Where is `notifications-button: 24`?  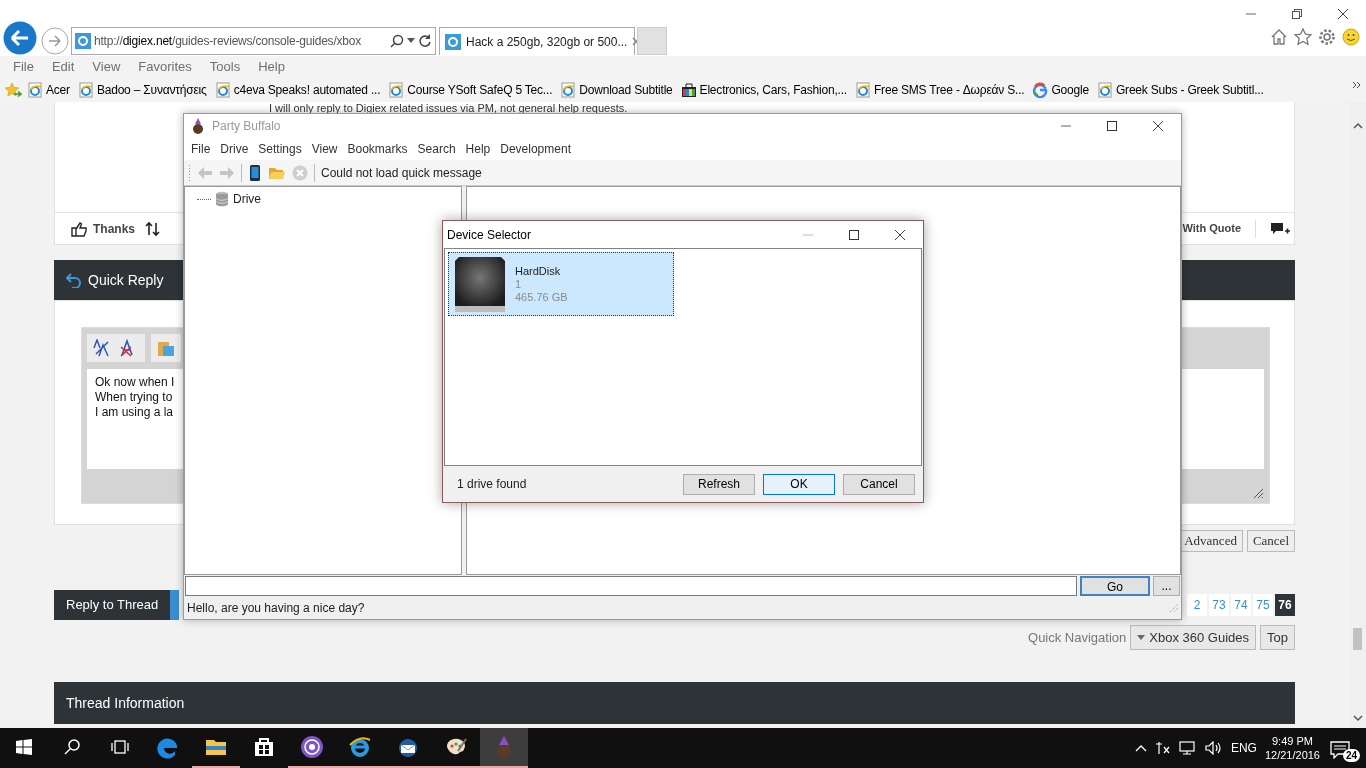 notifications-button: 24 is located at coordinates (1343, 748).